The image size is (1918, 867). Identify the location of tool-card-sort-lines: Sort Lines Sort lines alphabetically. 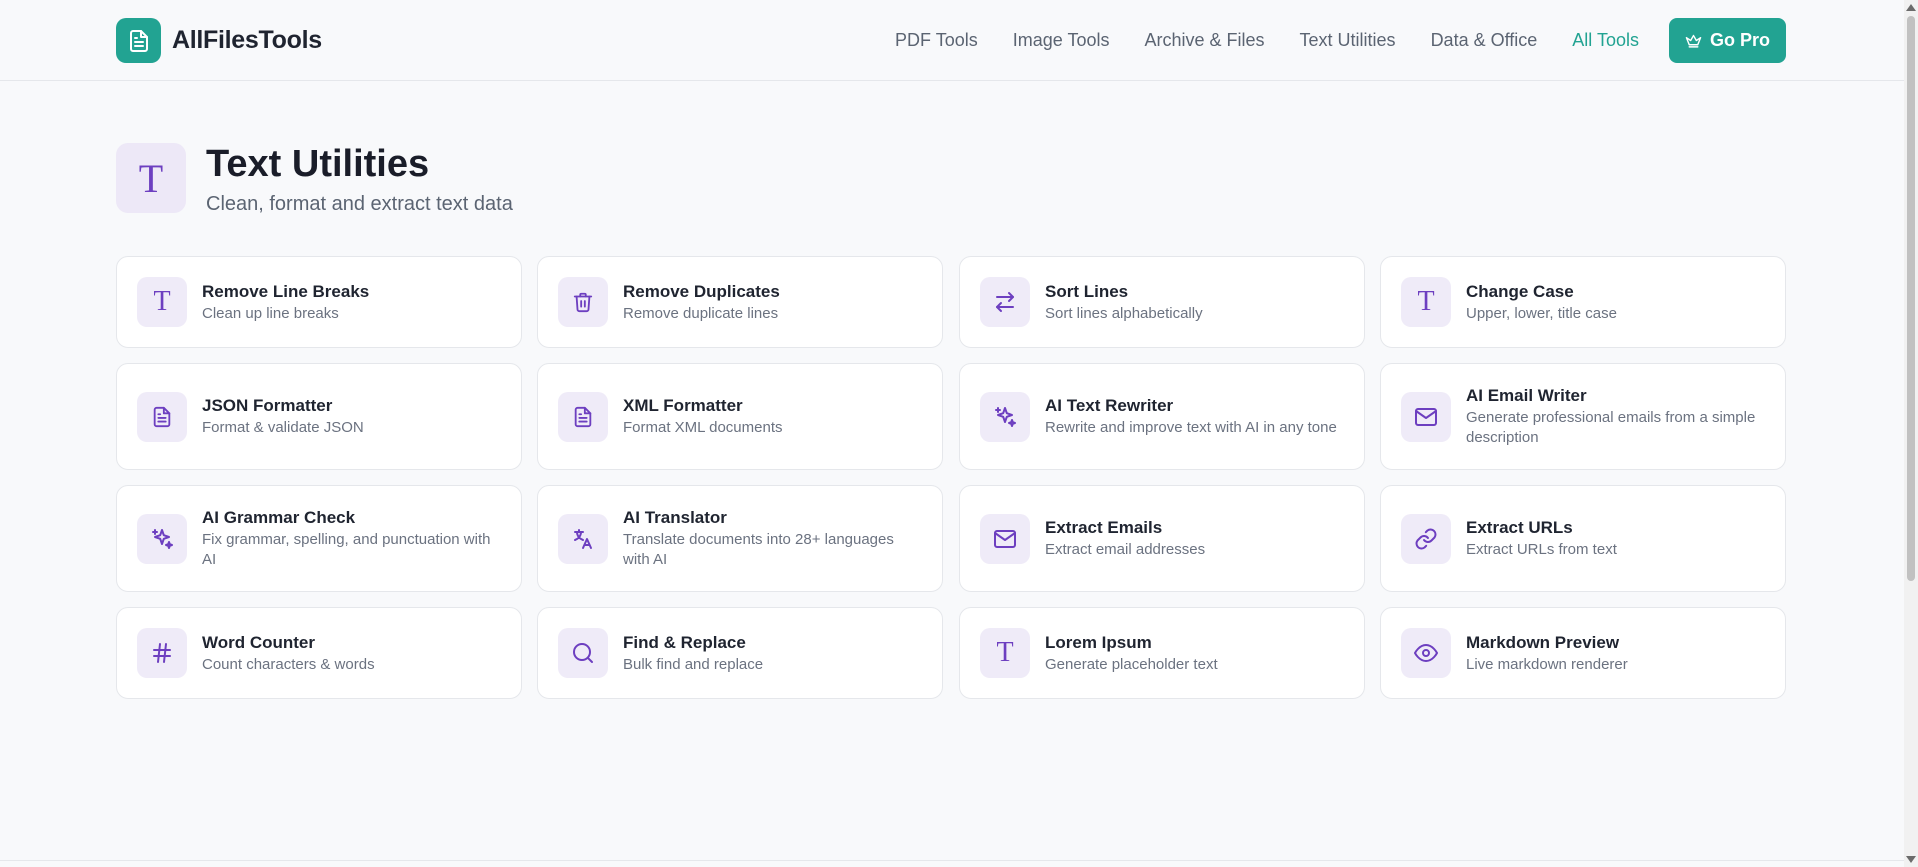
(1162, 302).